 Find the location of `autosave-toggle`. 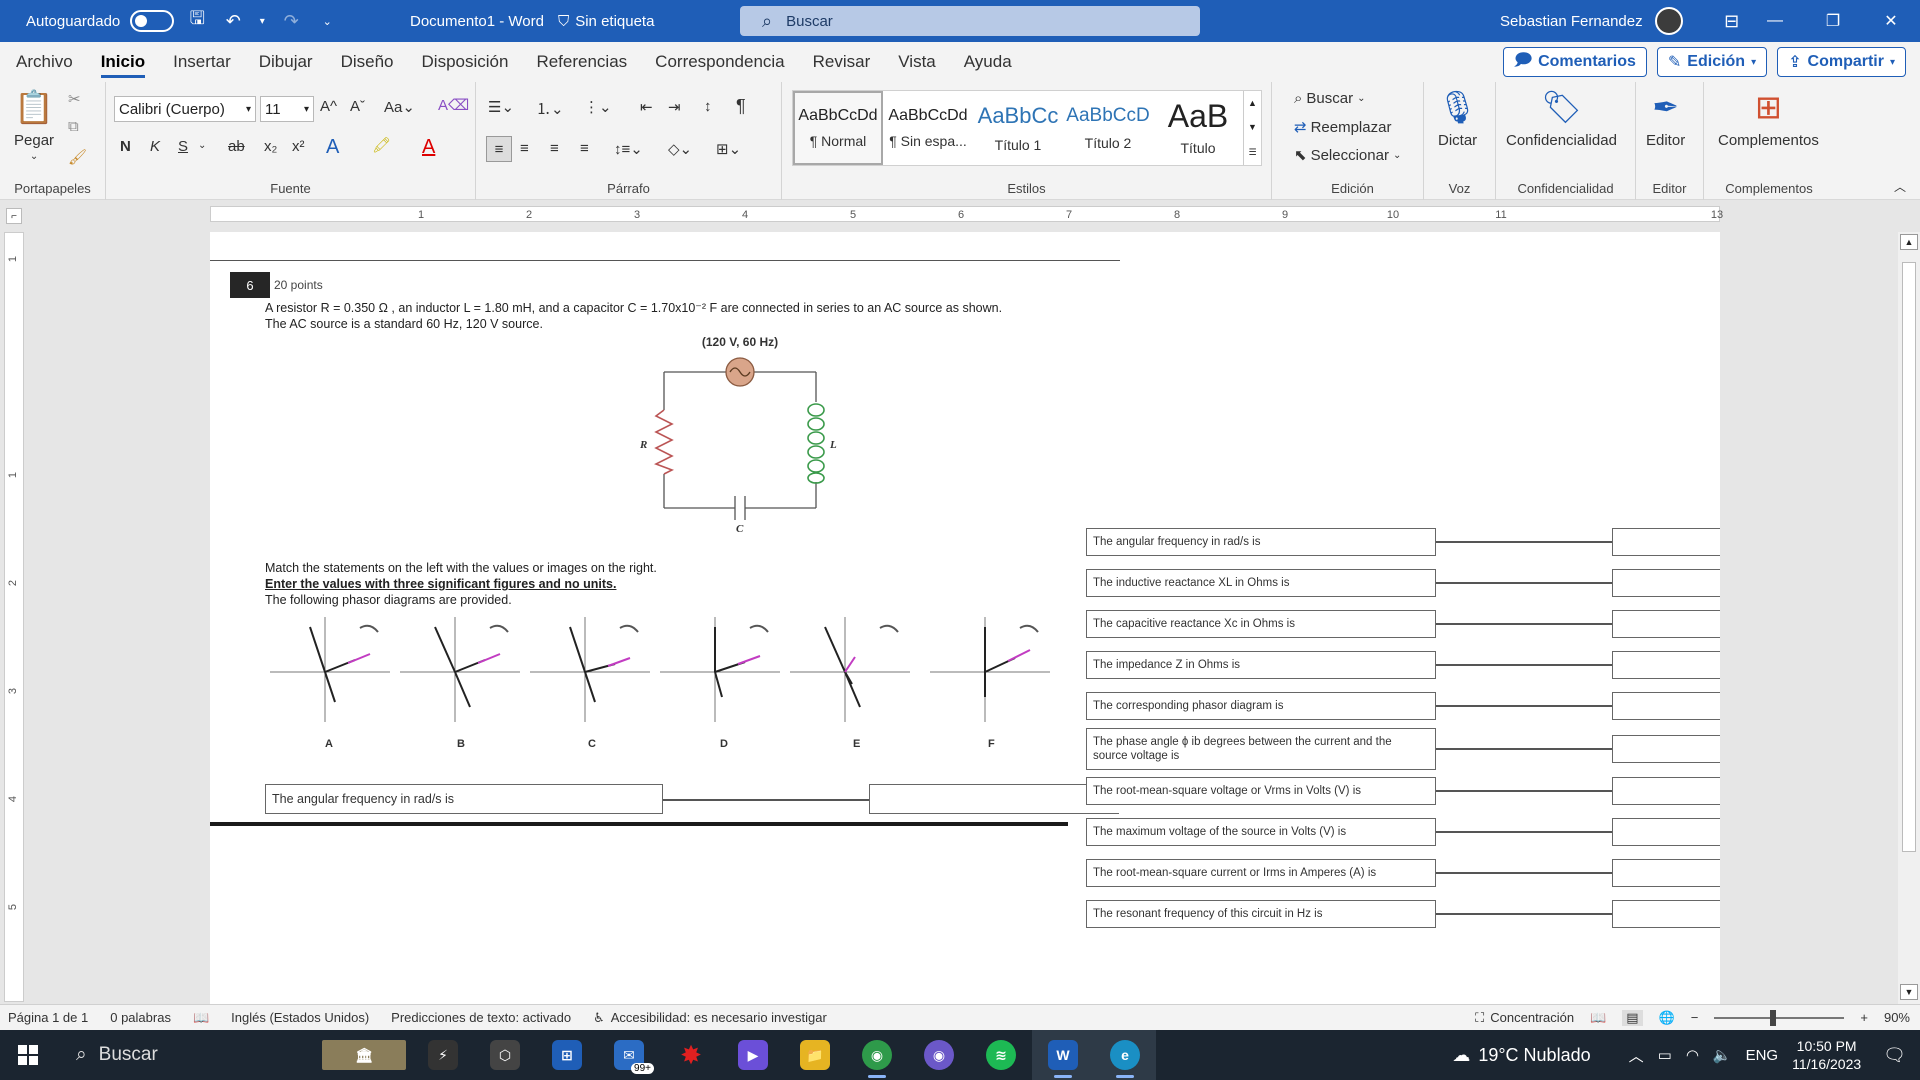

autosave-toggle is located at coordinates (152, 21).